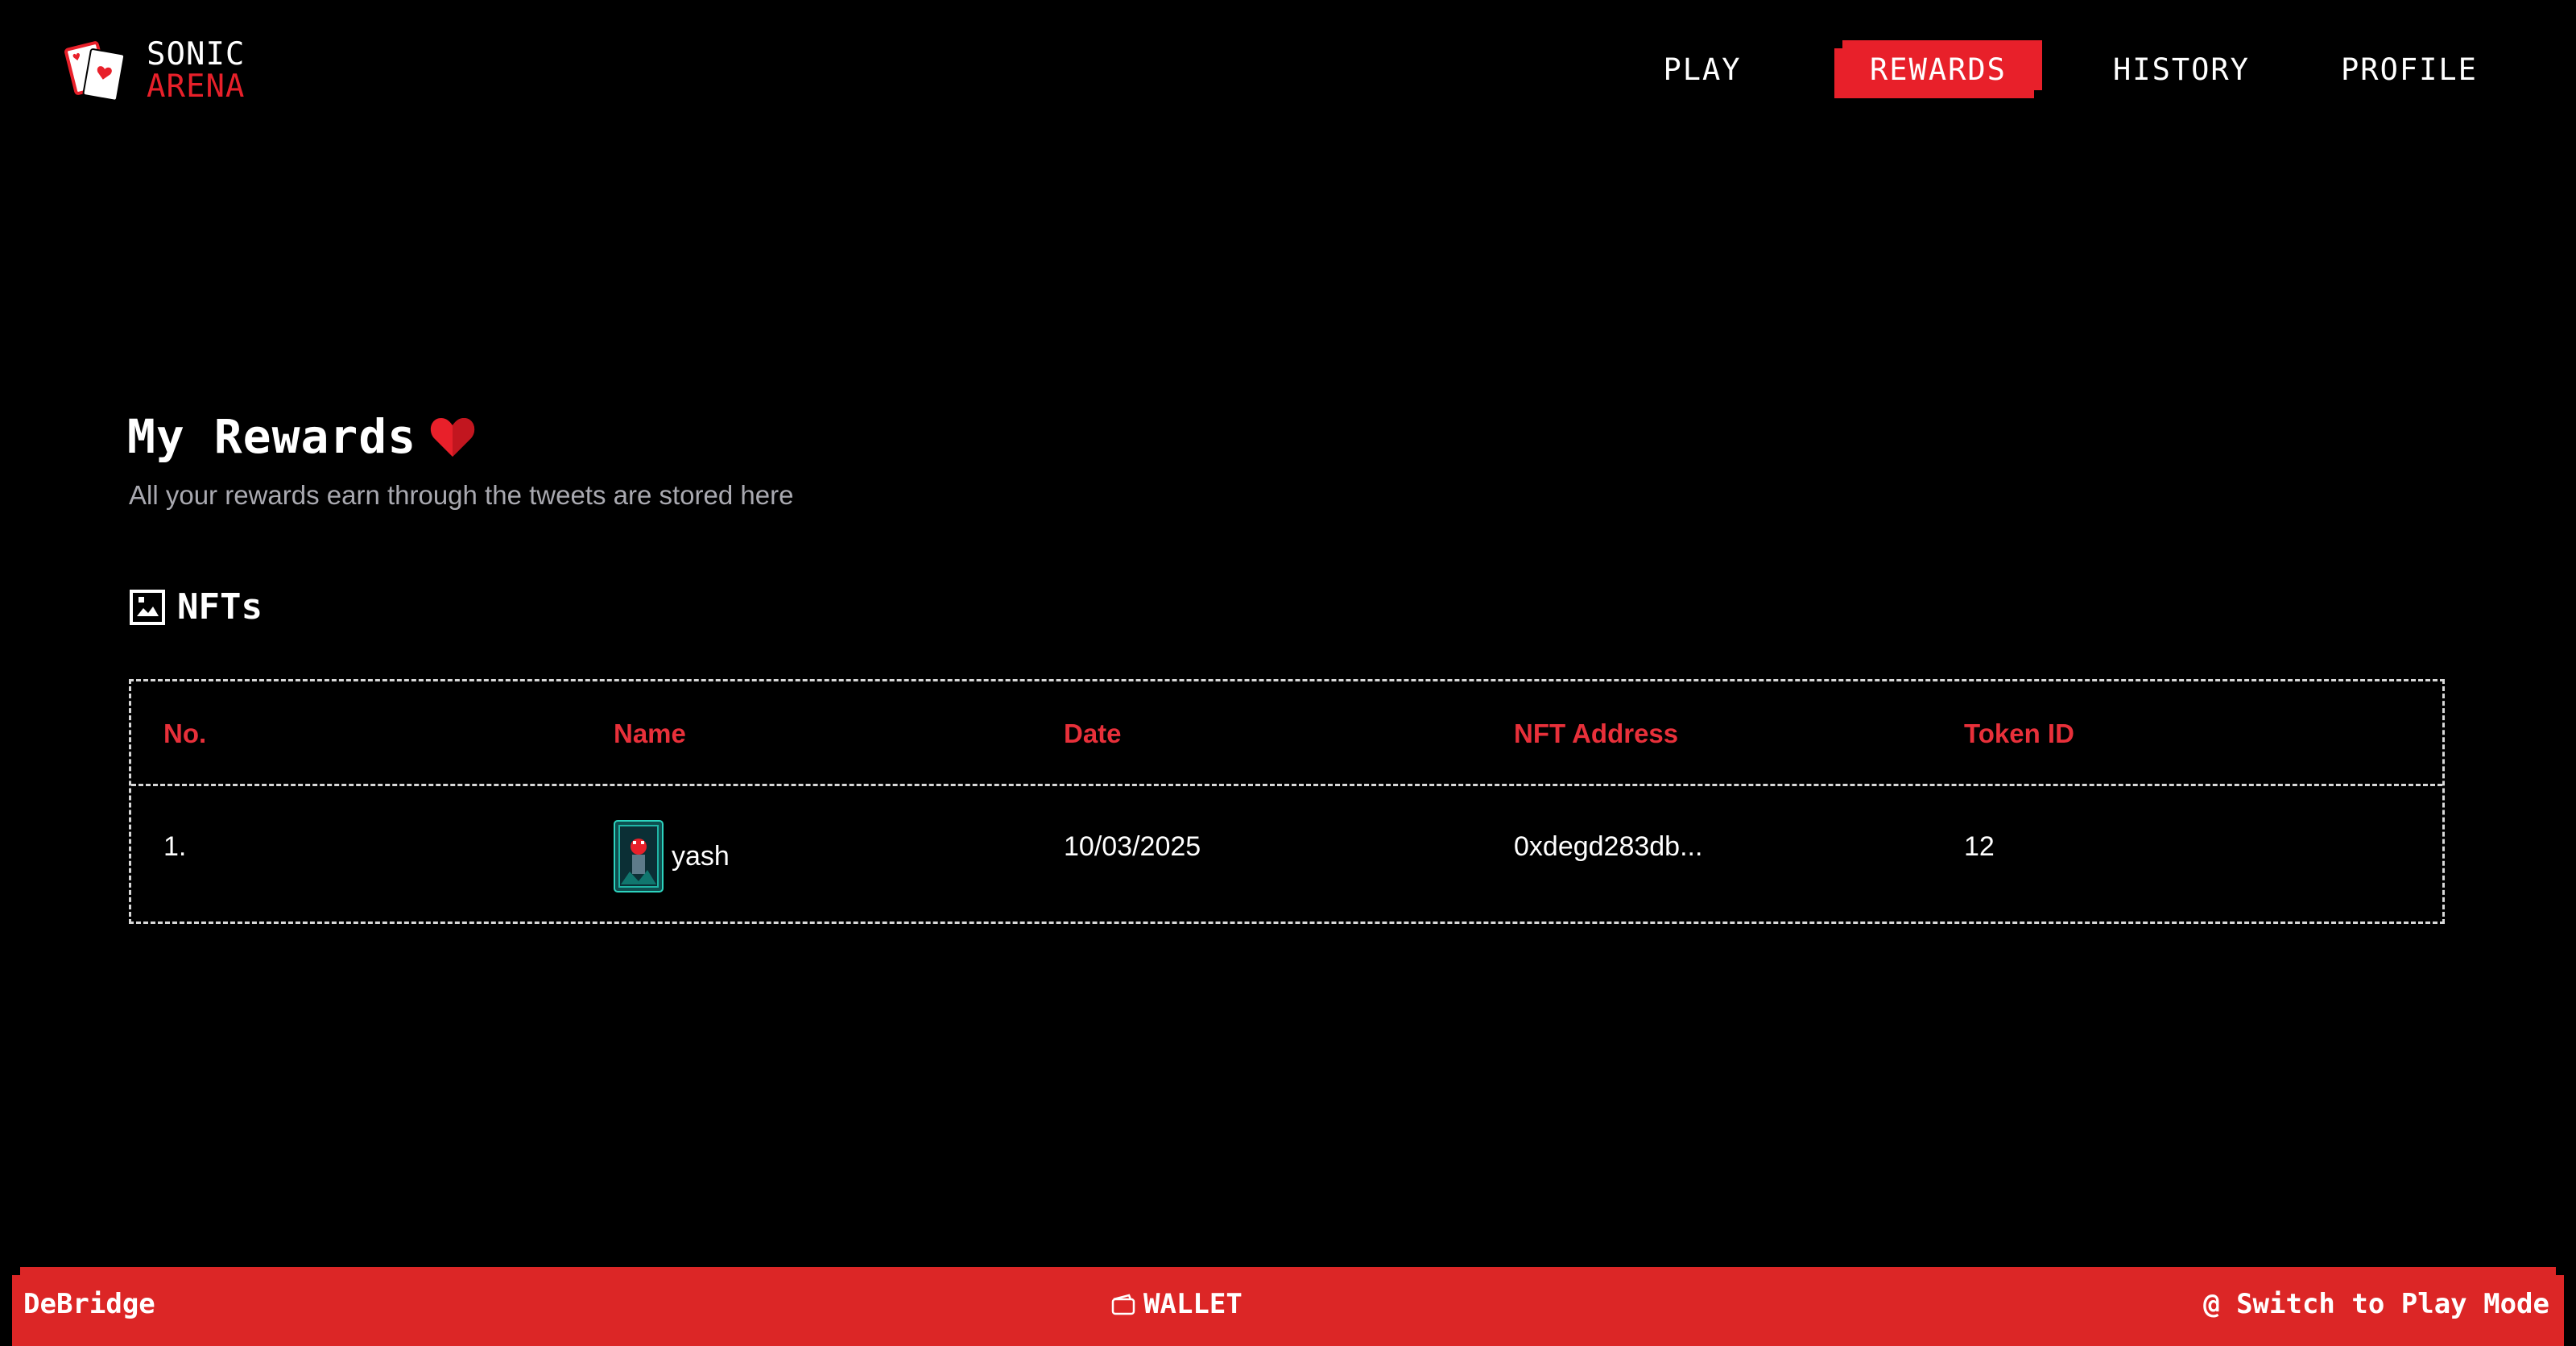 The width and height of the screenshot is (2576, 1346). I want to click on playing-cards-icon: ♥, so click(95, 71).